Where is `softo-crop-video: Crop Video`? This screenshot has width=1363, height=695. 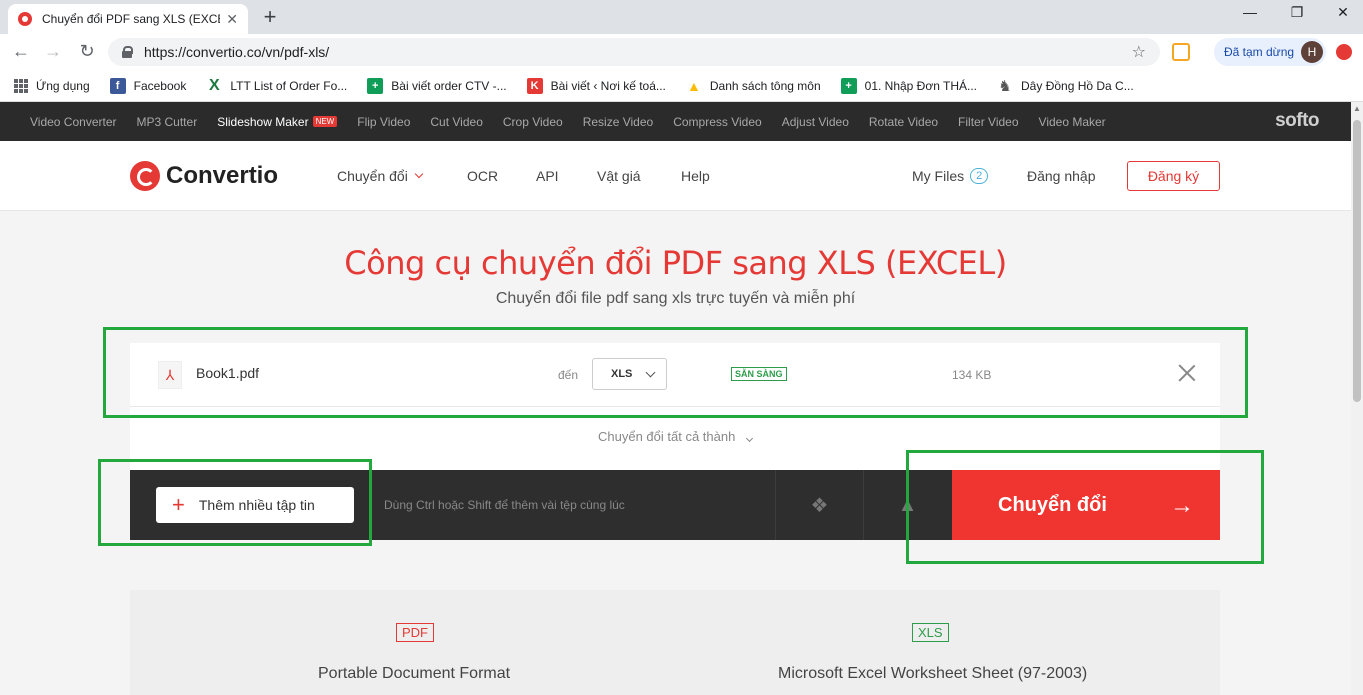 softo-crop-video: Crop Video is located at coordinates (533, 122).